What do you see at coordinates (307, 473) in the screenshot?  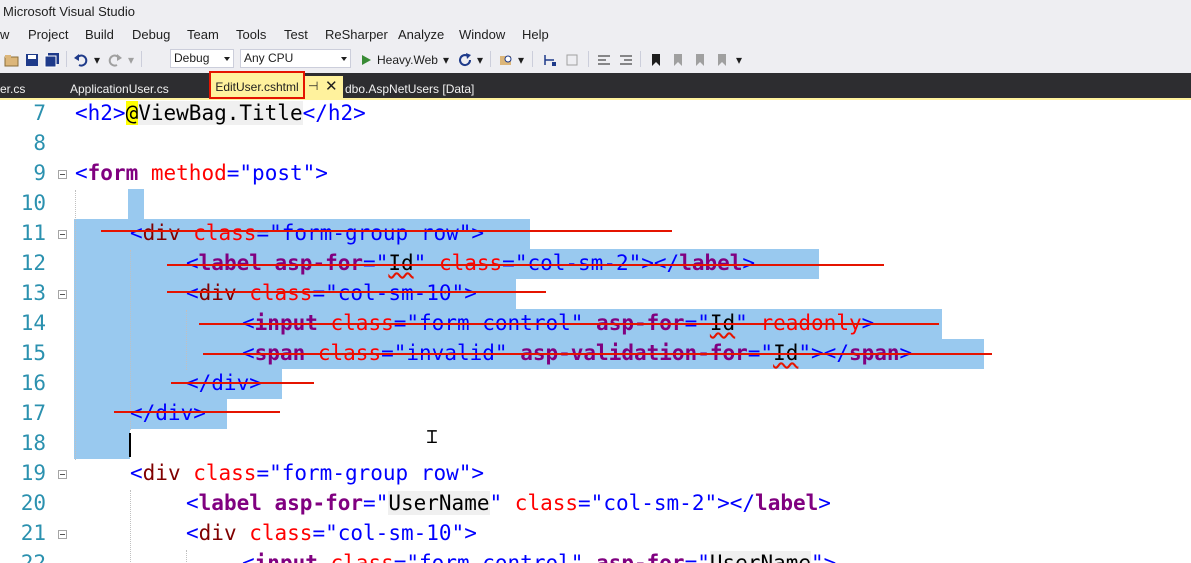 I see `code-line: <div class="form-group row">` at bounding box center [307, 473].